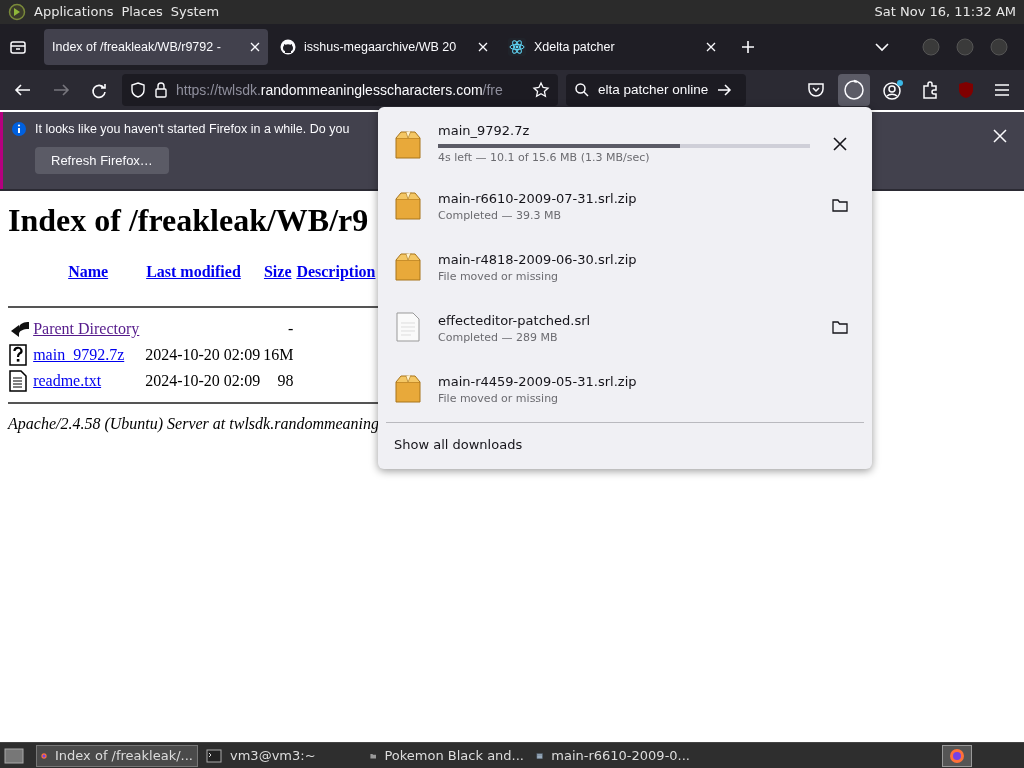 This screenshot has width=1024, height=768. Describe the element at coordinates (515, 320) in the screenshot. I see `file-name: effecteditor-patched.srl` at that location.